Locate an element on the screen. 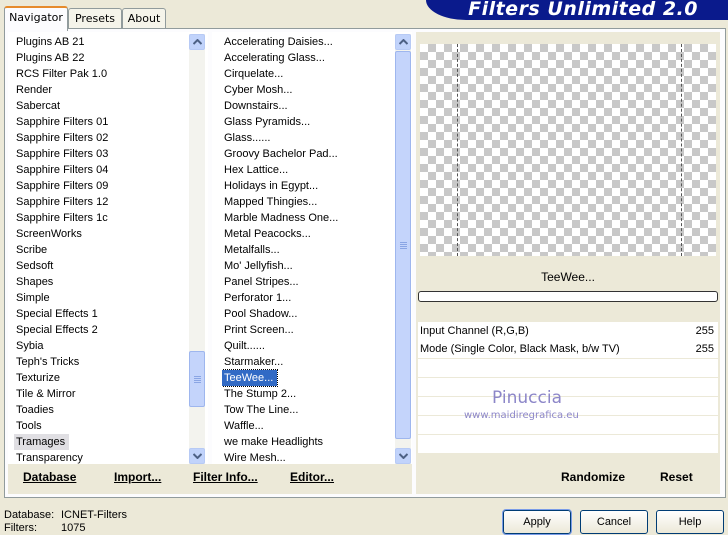  list-item: Tools is located at coordinates (28, 426).